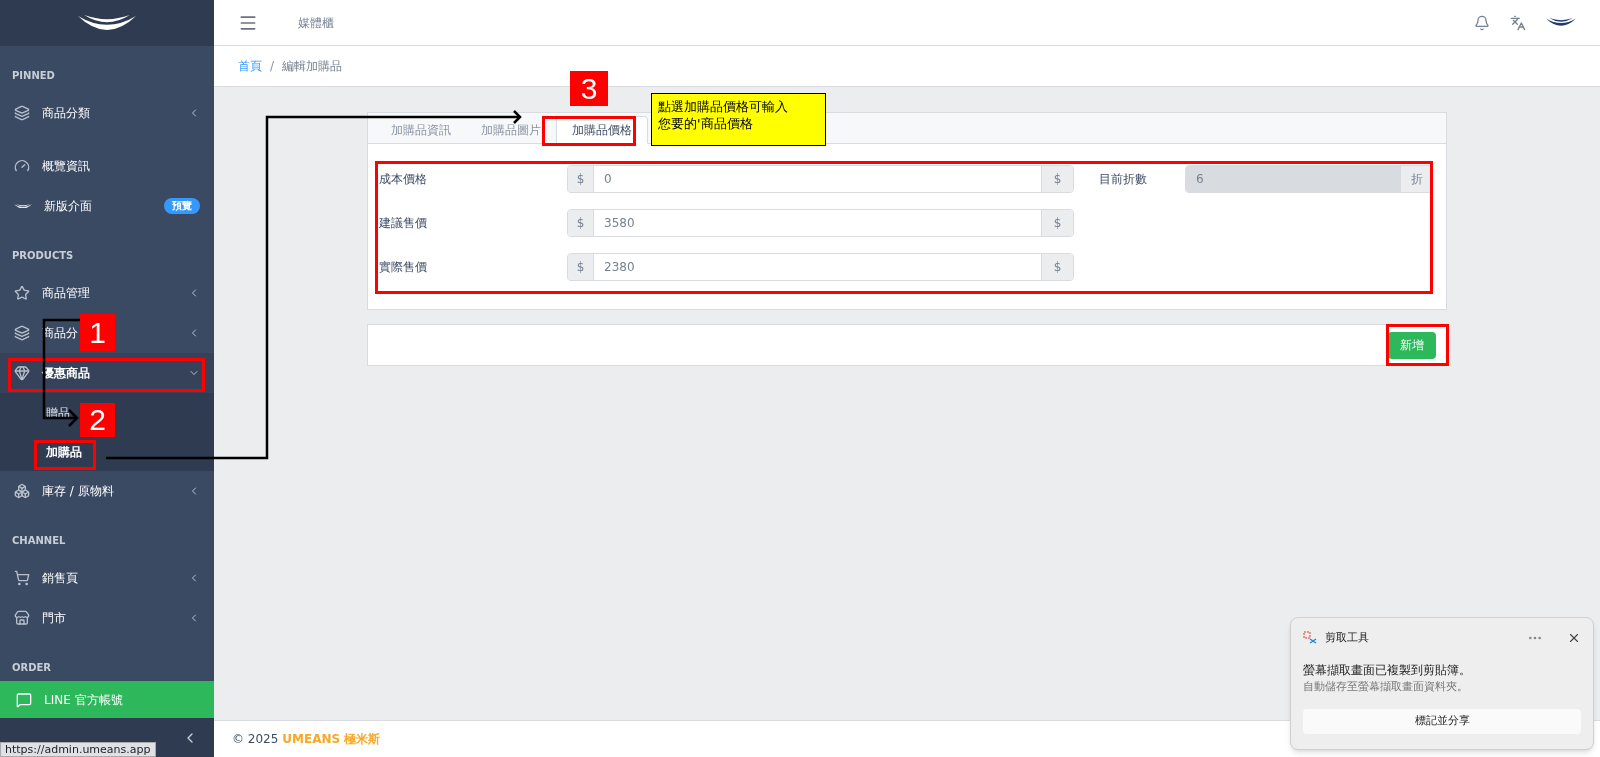 The height and width of the screenshot is (757, 1600). I want to click on logo-icon, so click(23, 206).